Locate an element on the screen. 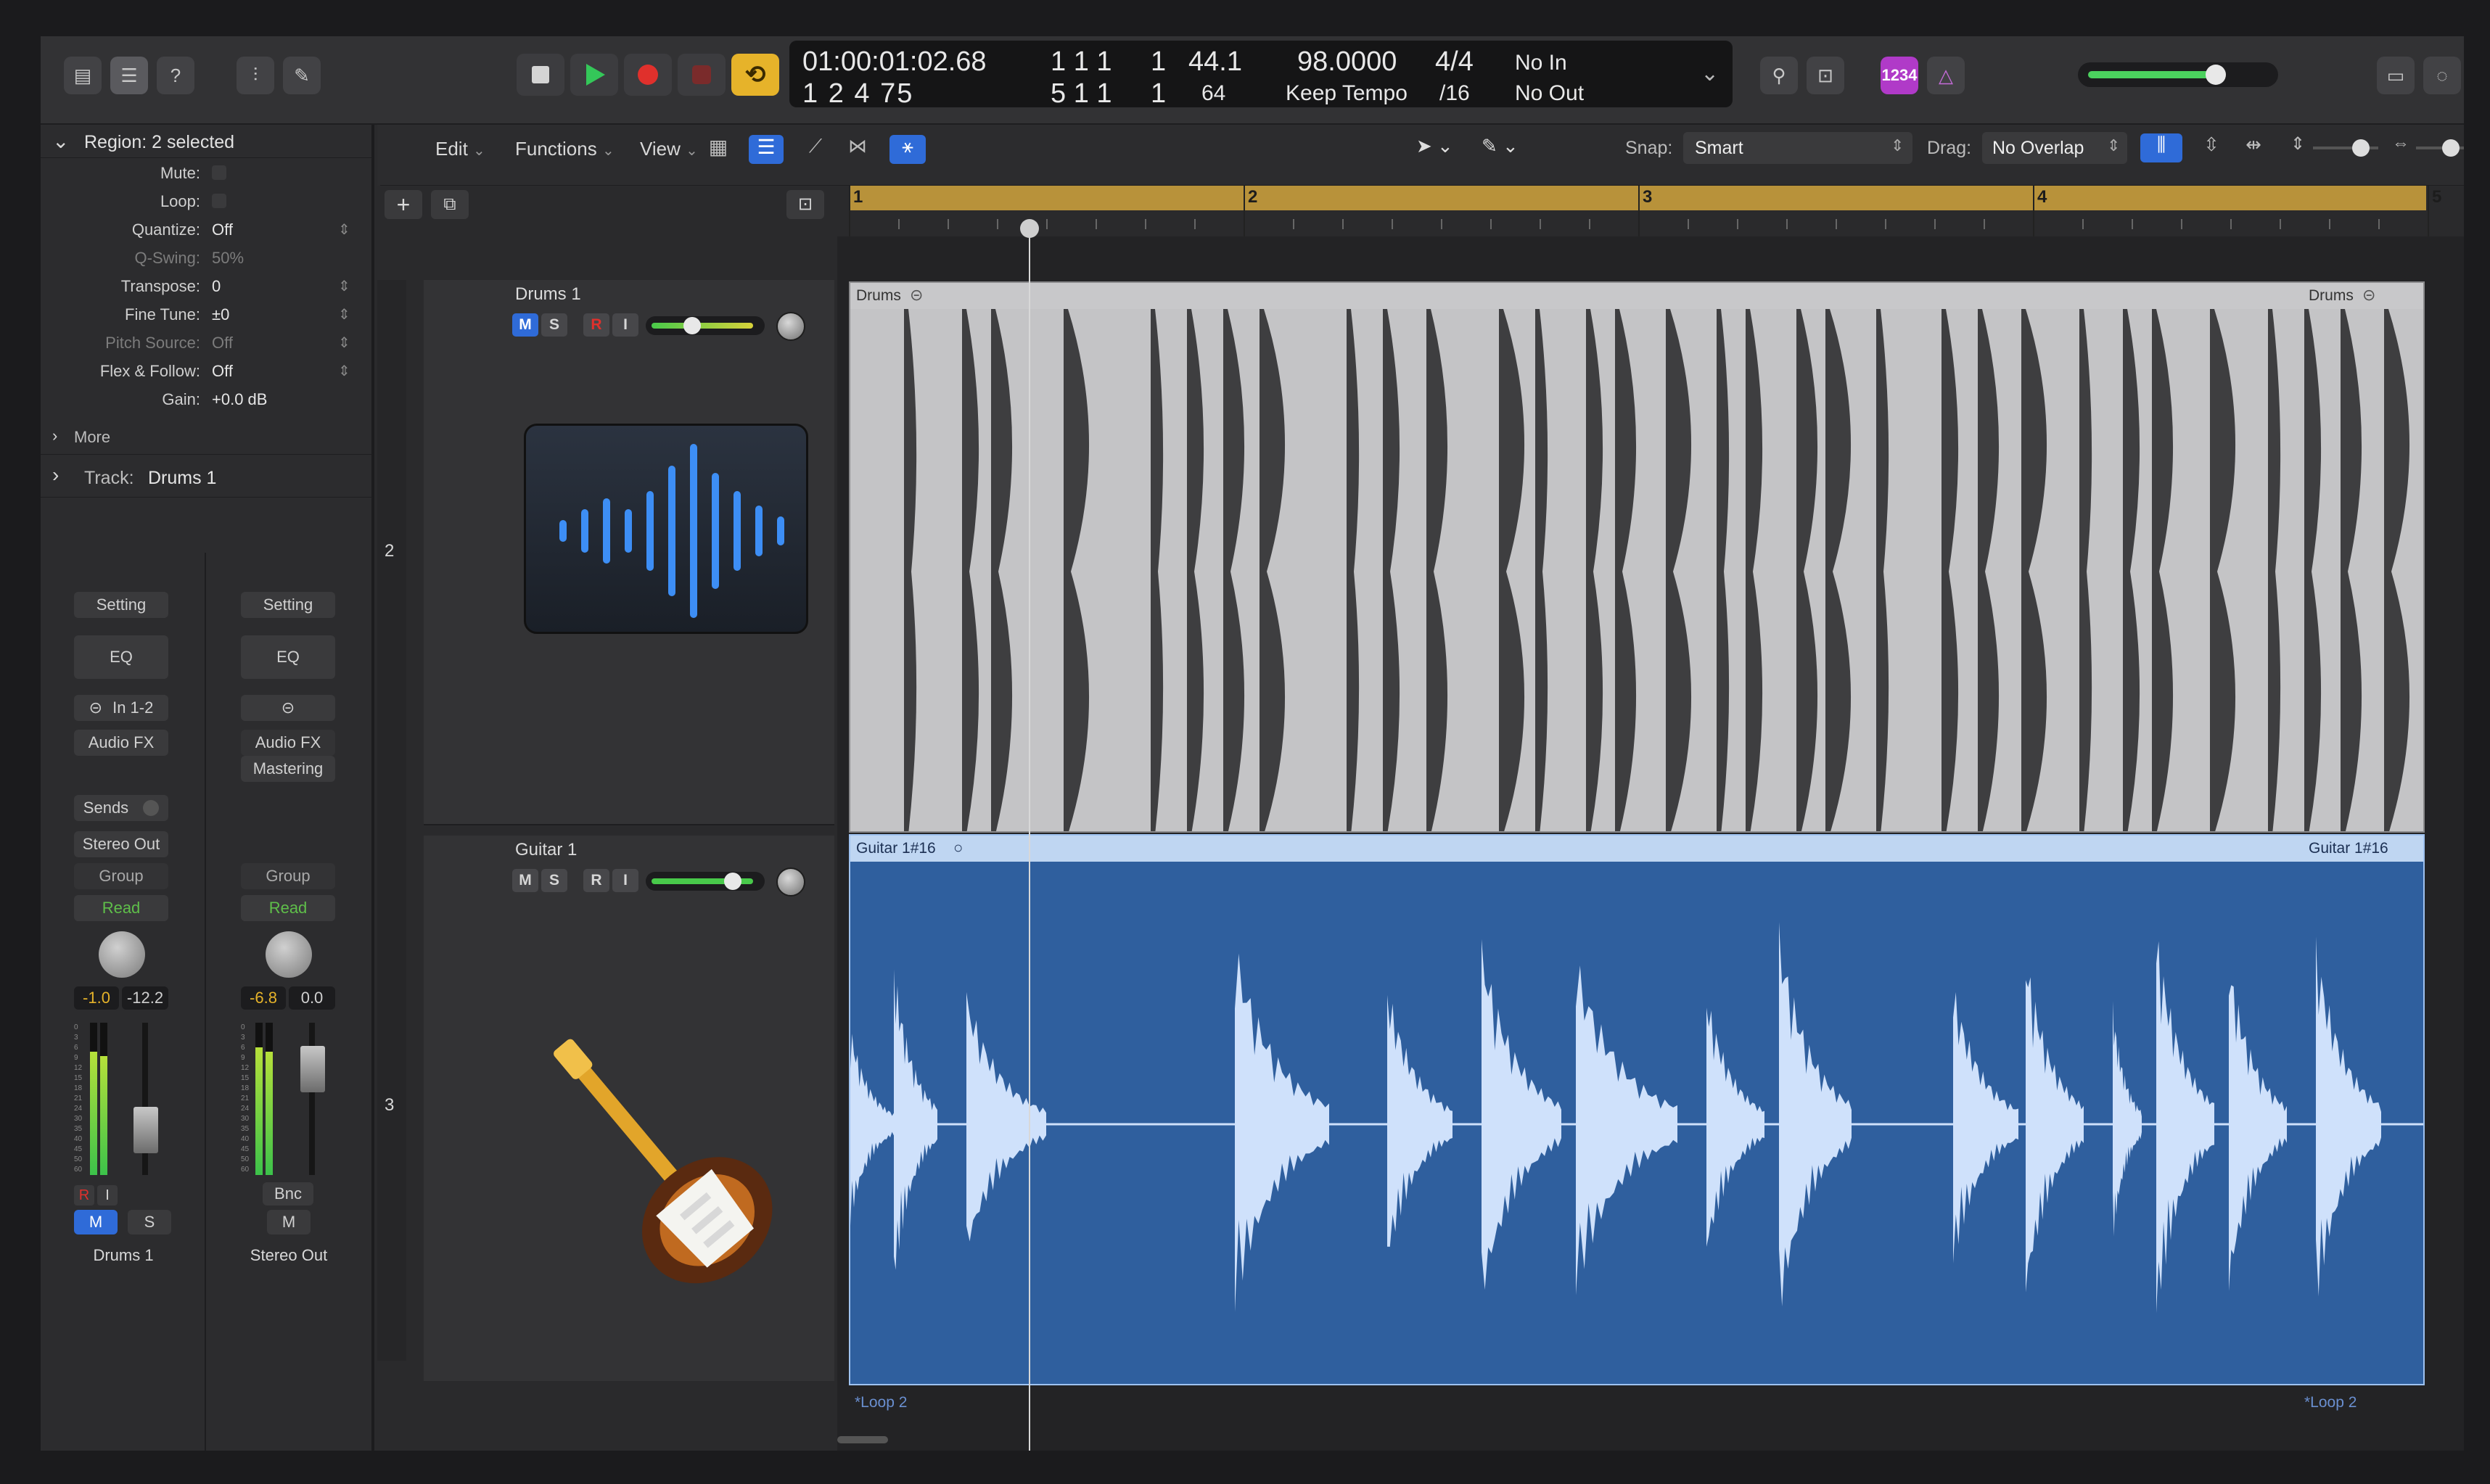 The width and height of the screenshot is (2490, 1484). solo-icon: ⊡ is located at coordinates (1825, 75).